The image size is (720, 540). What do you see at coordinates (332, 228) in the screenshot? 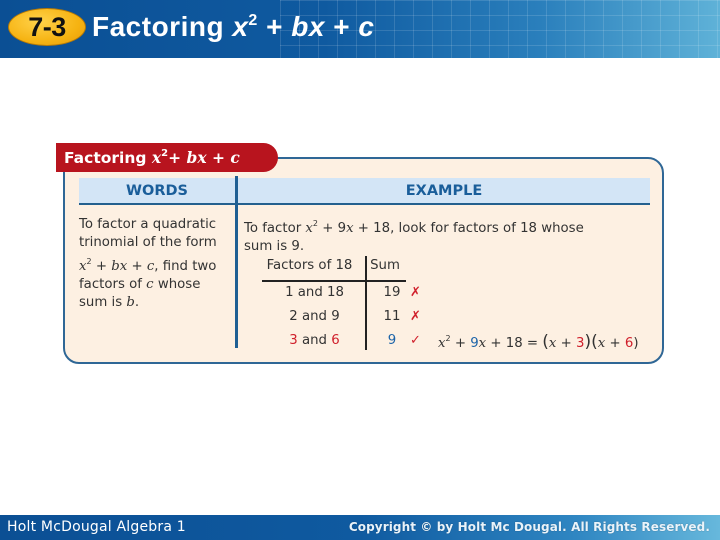
I see `example-text: + 9` at bounding box center [332, 228].